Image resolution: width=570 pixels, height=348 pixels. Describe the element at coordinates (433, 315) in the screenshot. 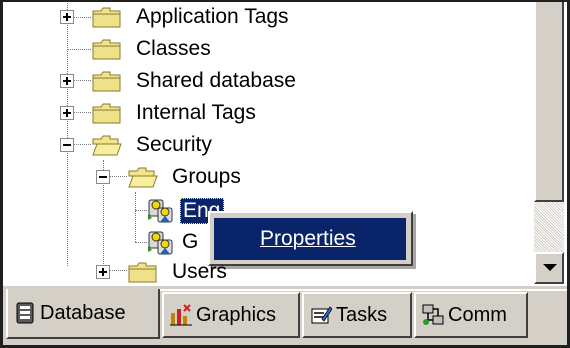

I see `comm-icon` at that location.